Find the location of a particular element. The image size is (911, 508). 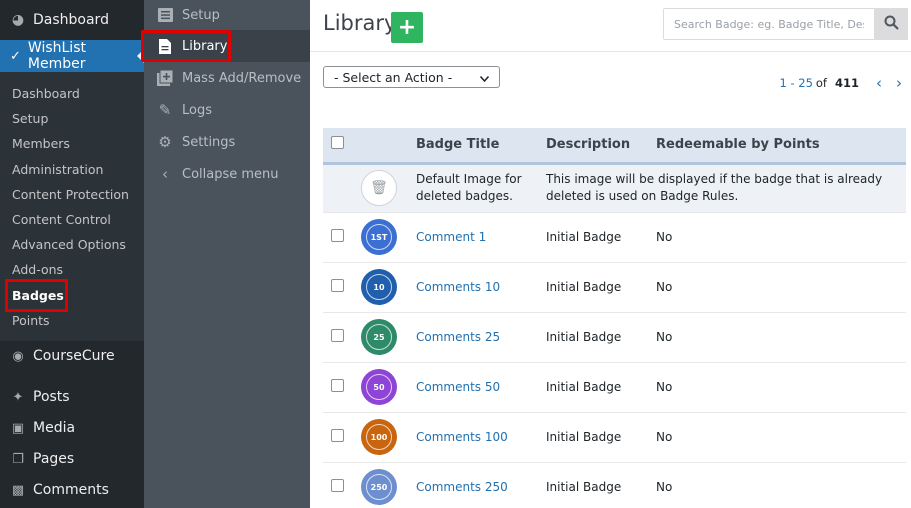

wp-menu-posts-label: Posts is located at coordinates (51, 397).